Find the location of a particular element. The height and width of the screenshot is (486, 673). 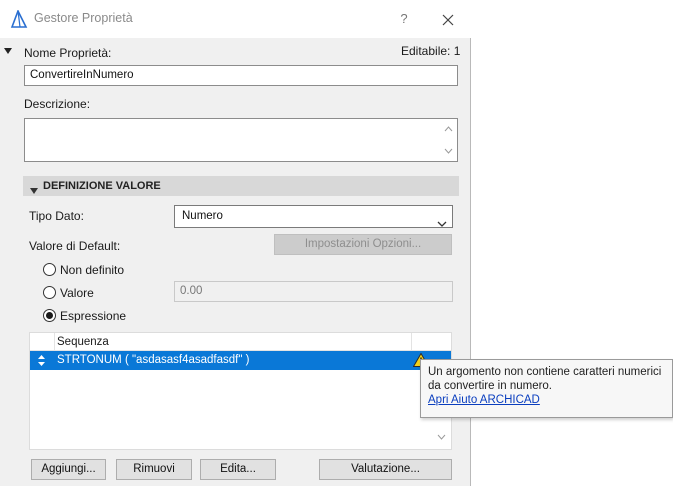

data-type-value: Numero is located at coordinates (202, 216).